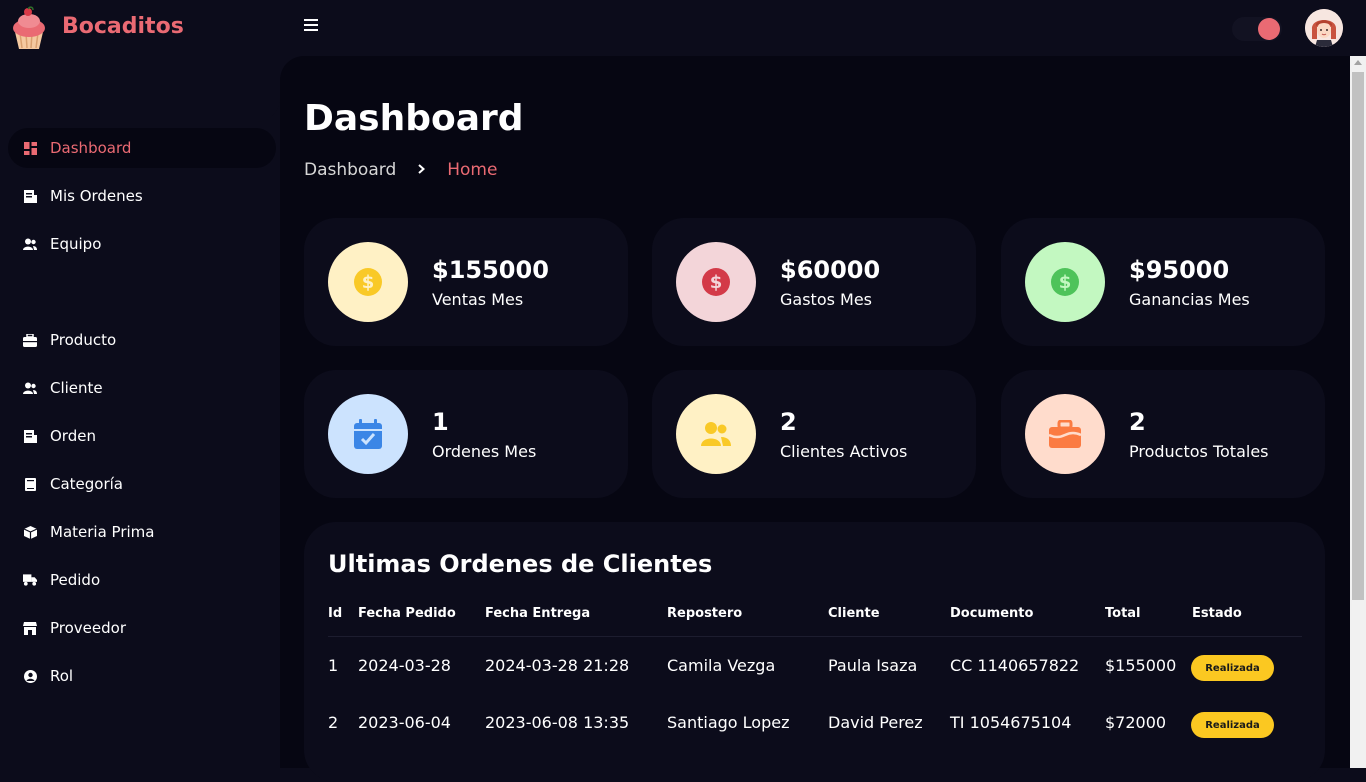  Describe the element at coordinates (814, 434) in the screenshot. I see `stat-card-clientes: 2 Clientes Activos` at that location.